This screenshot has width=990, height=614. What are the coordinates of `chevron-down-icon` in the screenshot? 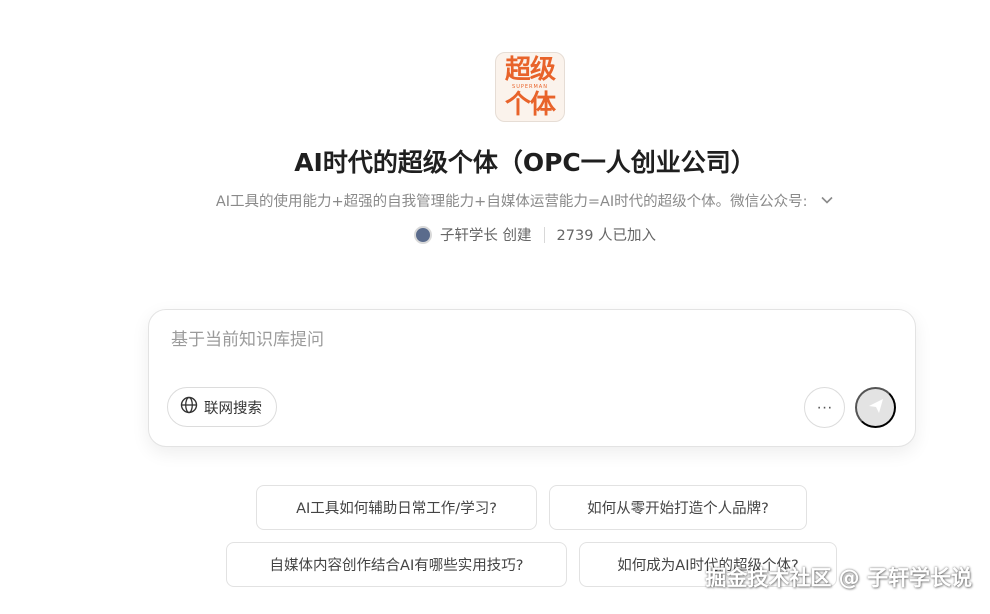 It's located at (827, 202).